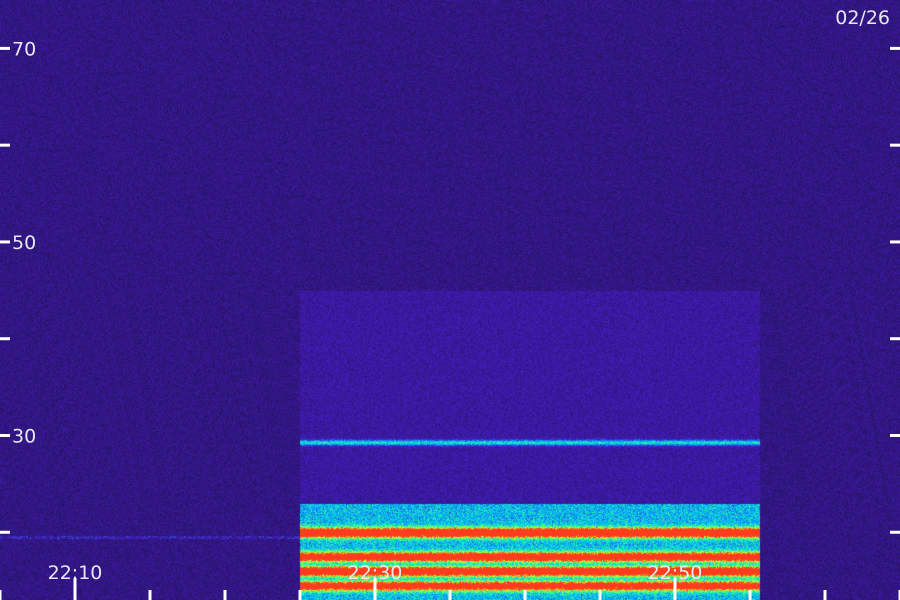  Describe the element at coordinates (862, 18) in the screenshot. I see `date-label: 02/26` at that location.